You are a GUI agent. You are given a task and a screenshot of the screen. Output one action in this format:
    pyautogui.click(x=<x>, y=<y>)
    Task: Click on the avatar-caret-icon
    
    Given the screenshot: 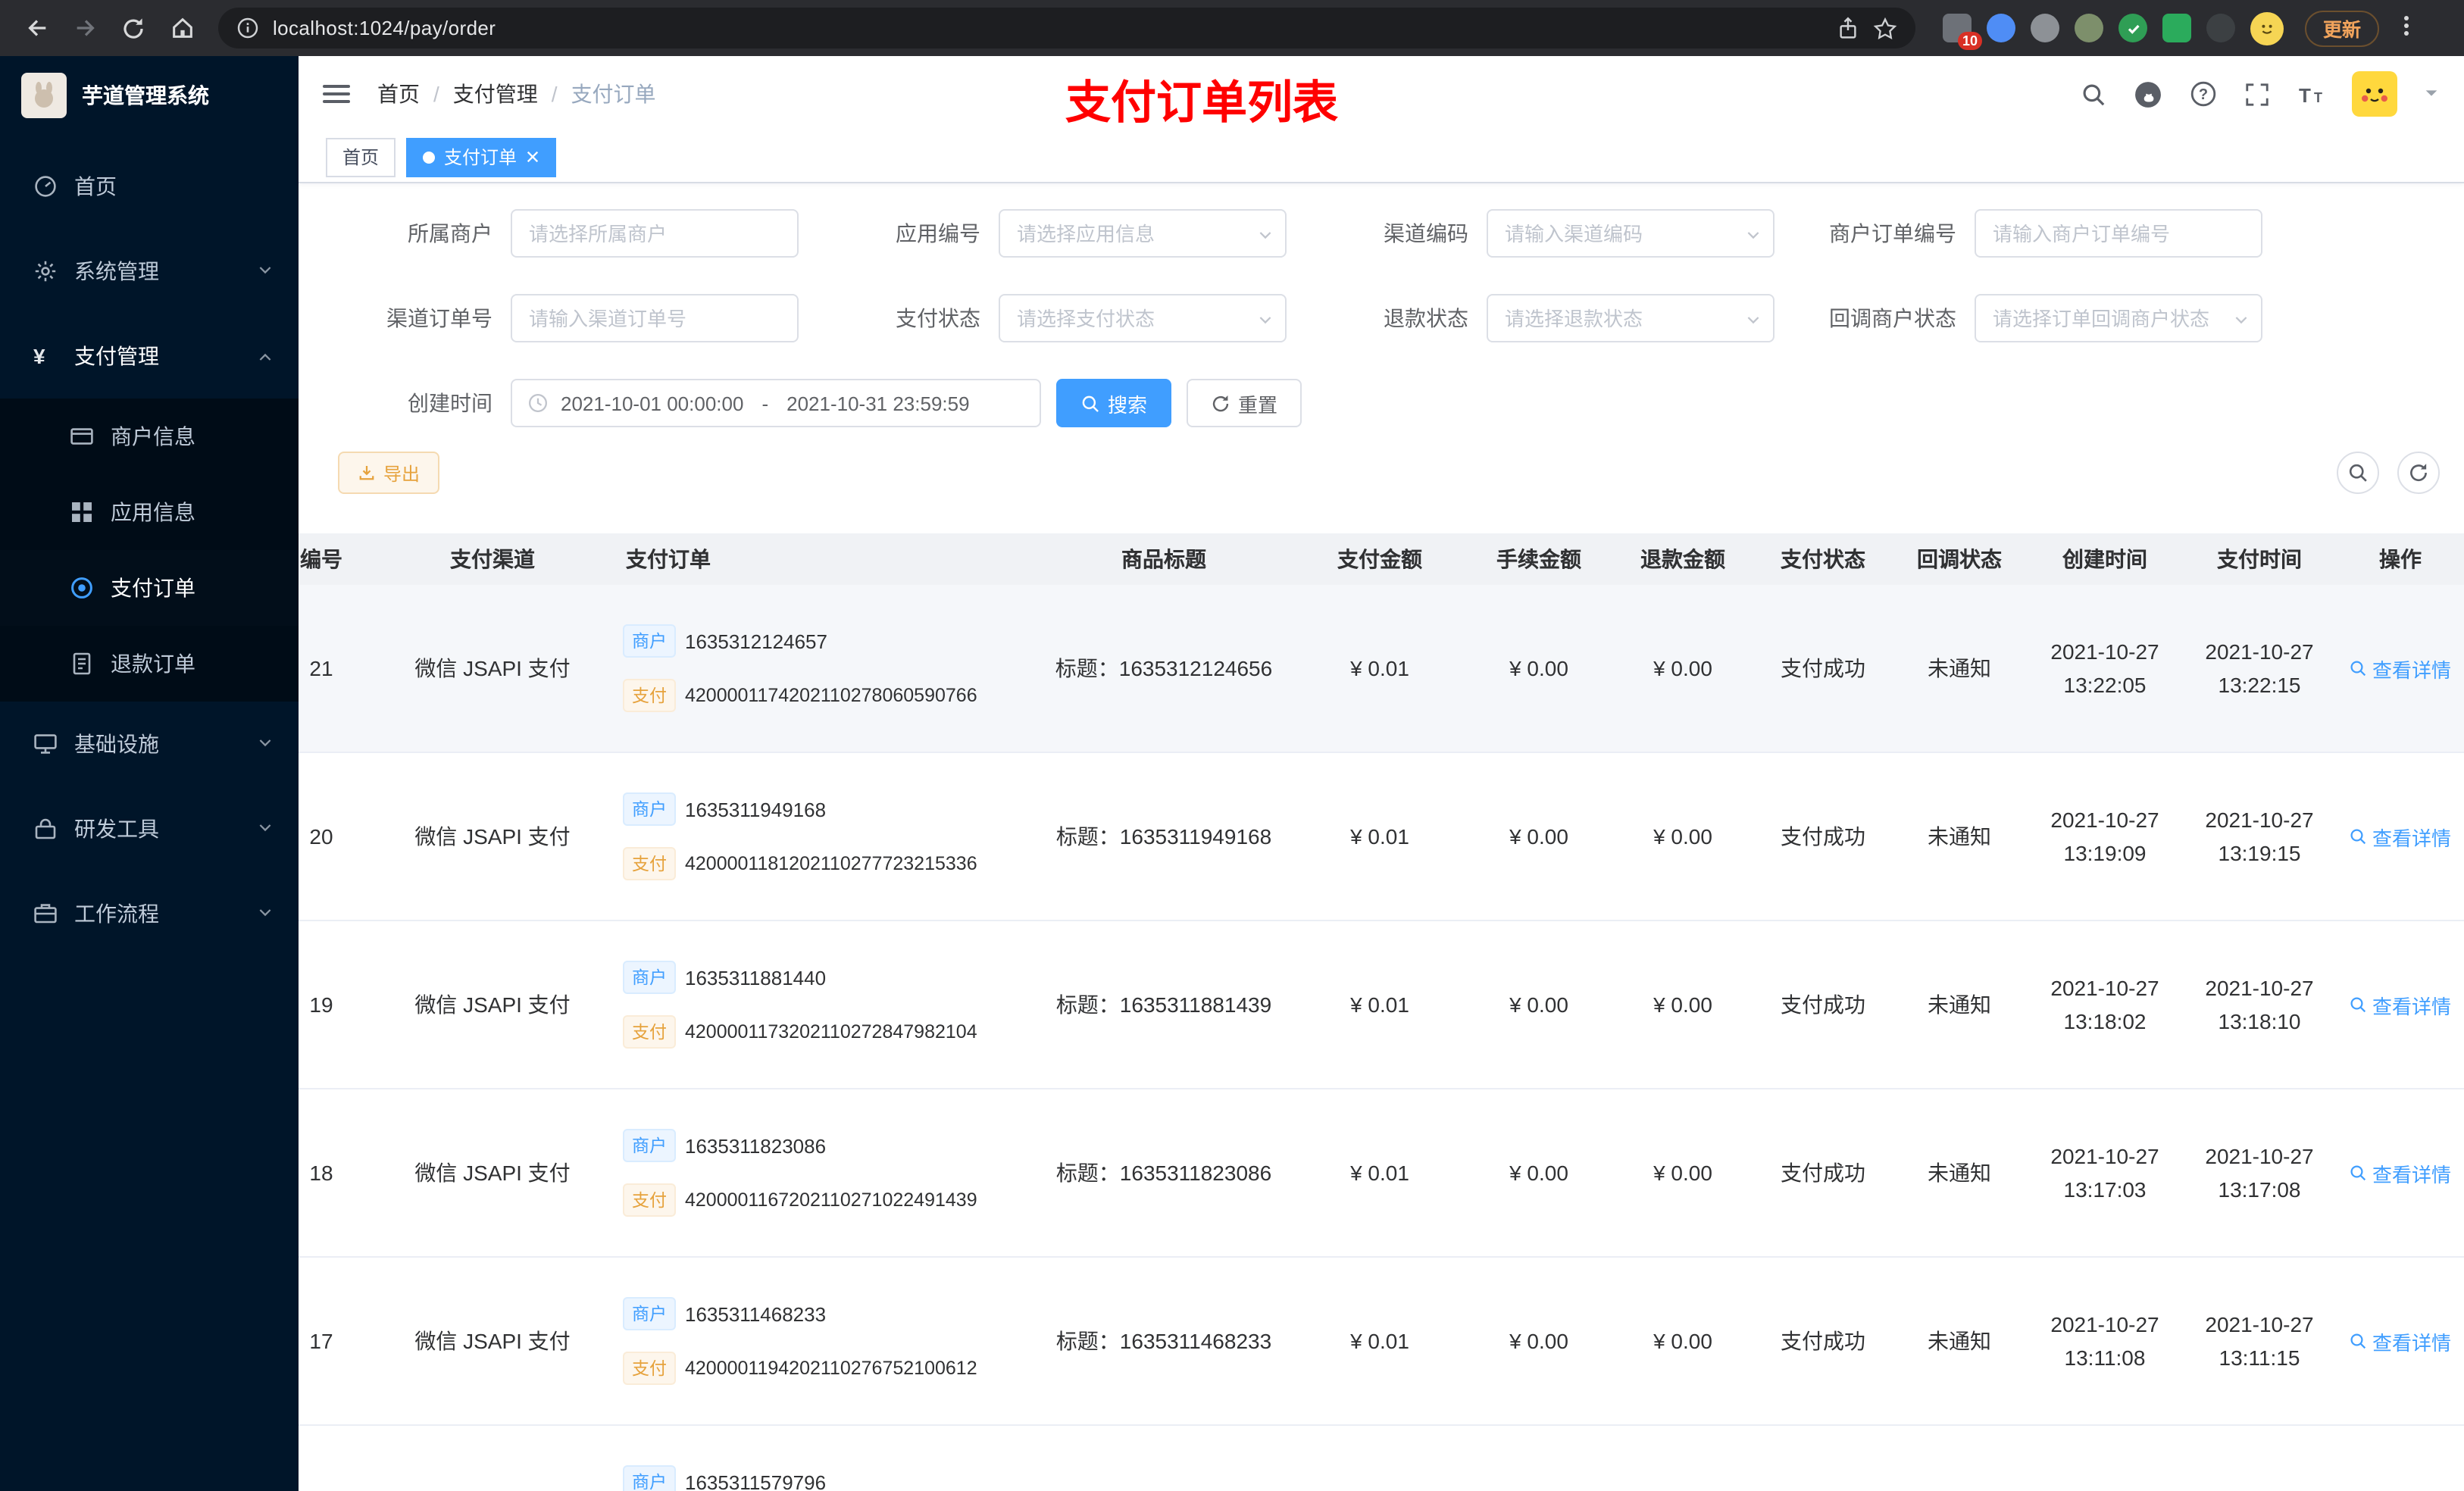 What is the action you would take?
    pyautogui.click(x=2431, y=94)
    